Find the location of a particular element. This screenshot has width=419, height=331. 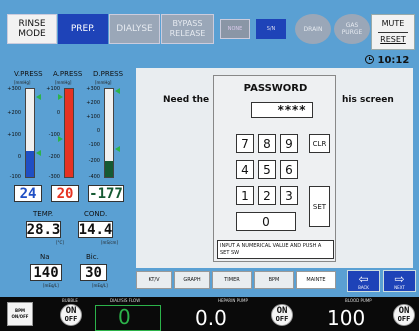

bubble-label: BUBBLE is located at coordinates (70, 300).